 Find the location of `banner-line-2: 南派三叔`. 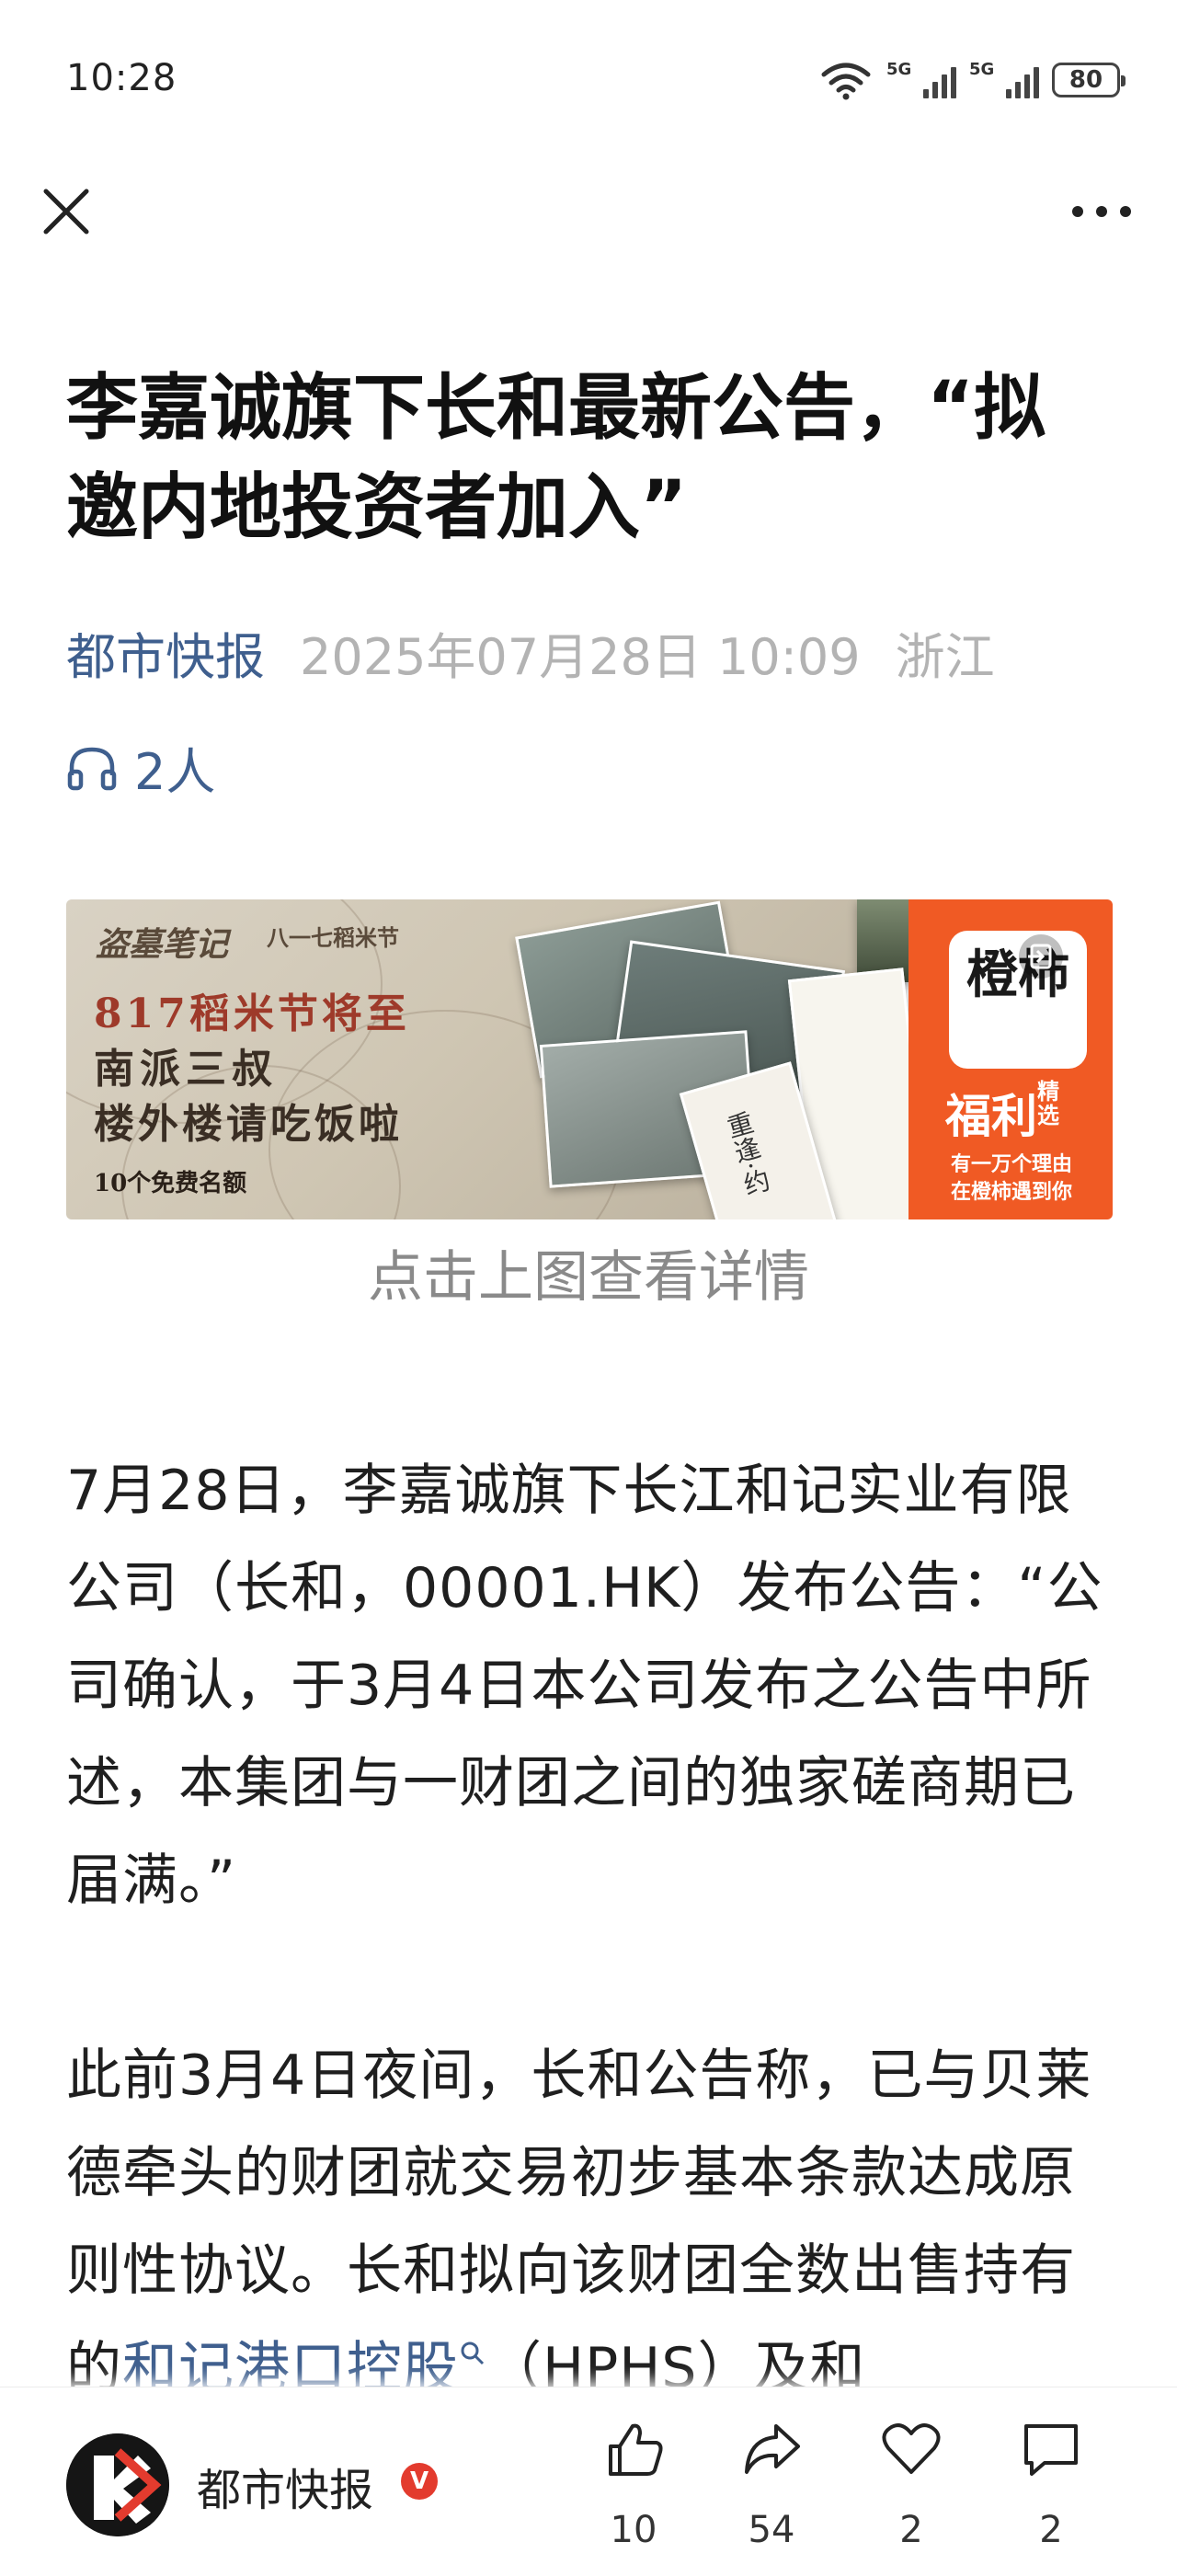

banner-line-2: 南派三叔 is located at coordinates (186, 1069).